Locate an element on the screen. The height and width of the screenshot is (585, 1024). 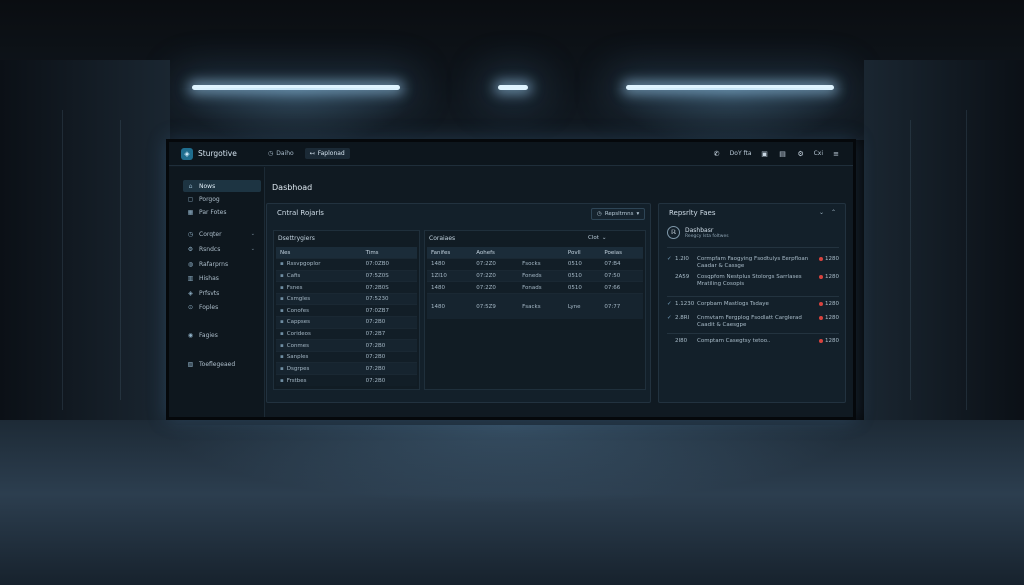
table-header-row: Nes Tims is located at coordinates (346, 253).